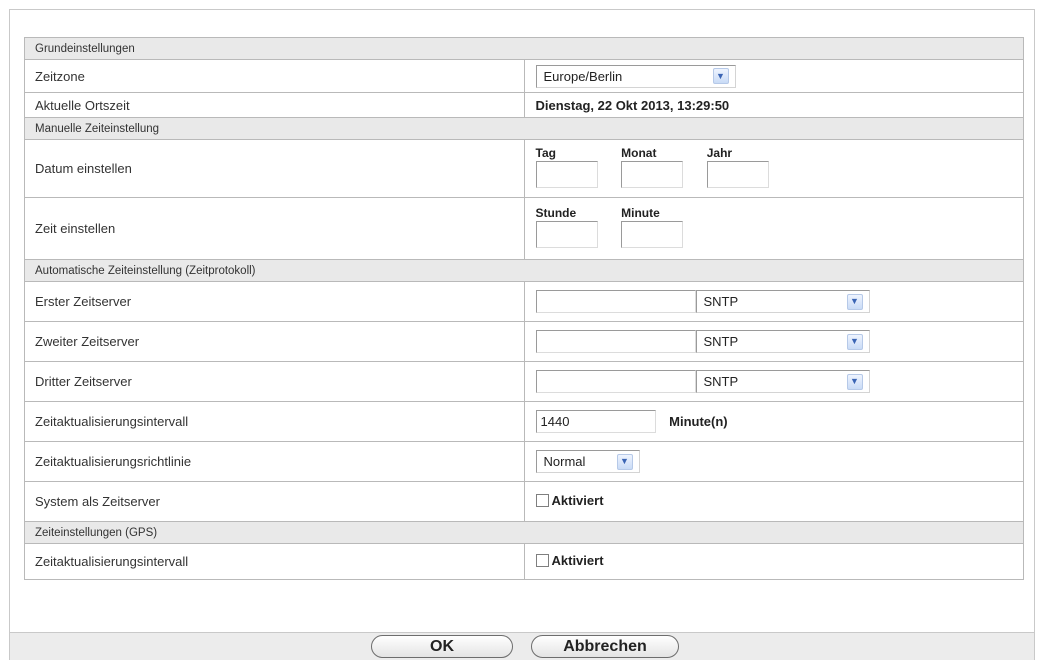 This screenshot has width=1043, height=667. Describe the element at coordinates (556, 213) in the screenshot. I see `stunde-caption: Stunde` at that location.